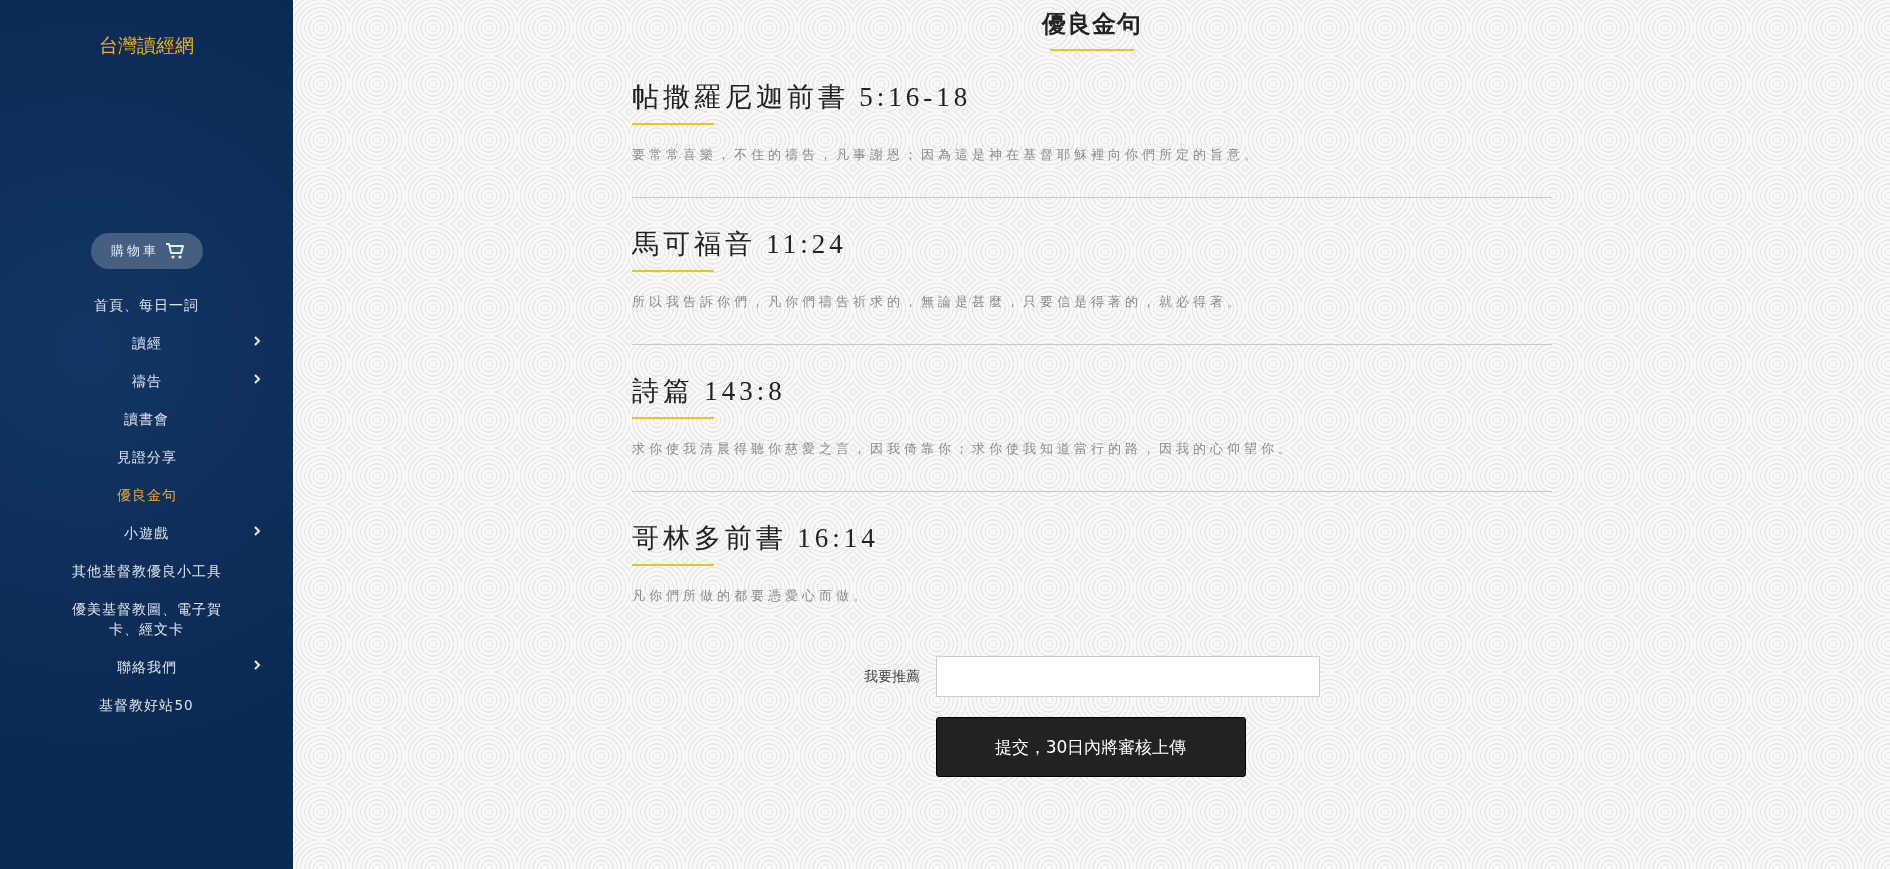 This screenshot has width=1890, height=869. What do you see at coordinates (938, 302) in the screenshot?
I see `verse-text: 所以我告訴你們，凡你們禱告祈求的，無論是甚麼，只要信是得著的，就必得著。` at bounding box center [938, 302].